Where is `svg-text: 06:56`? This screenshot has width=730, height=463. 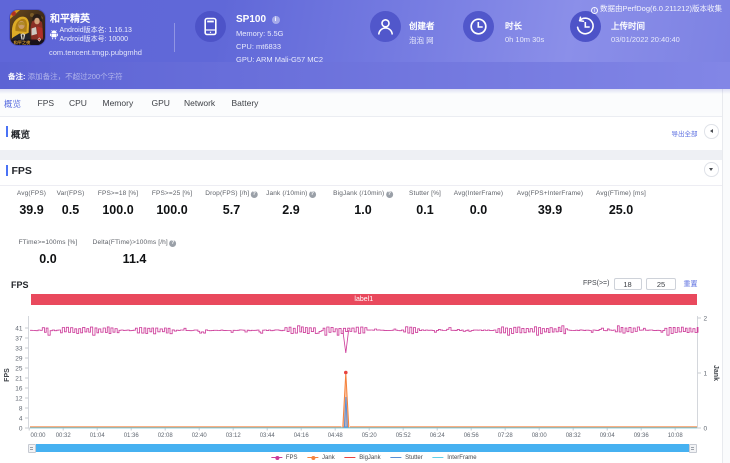
svg-text: 06:56 is located at coordinates (472, 436).